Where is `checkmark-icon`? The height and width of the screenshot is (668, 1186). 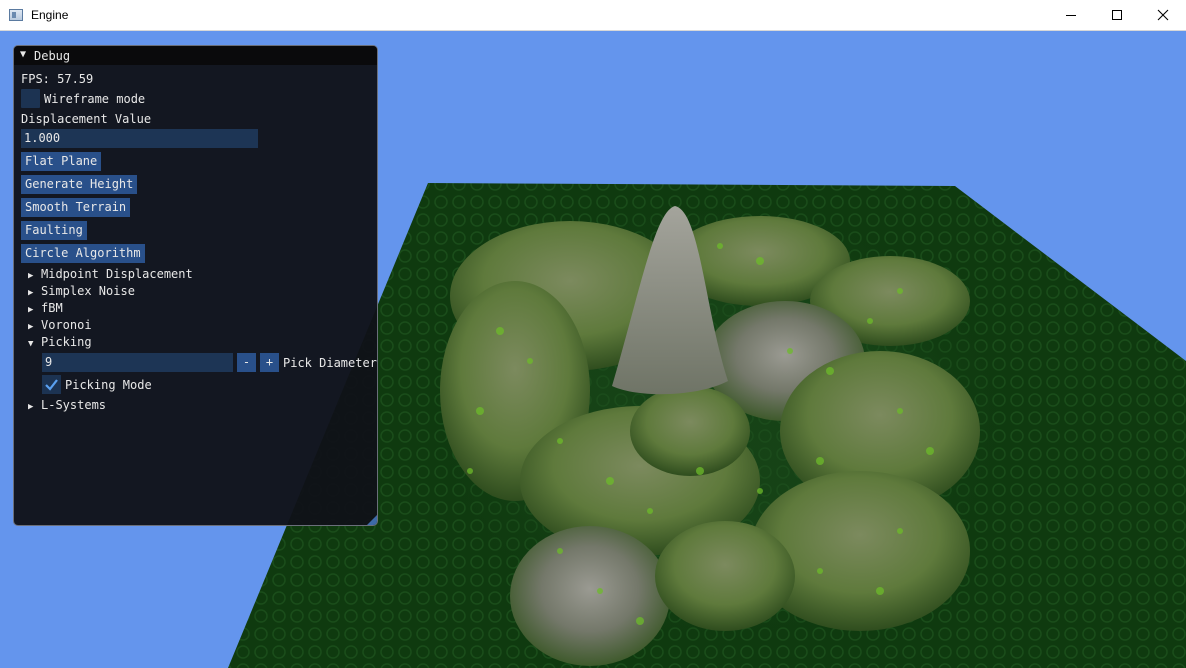 checkmark-icon is located at coordinates (51, 385).